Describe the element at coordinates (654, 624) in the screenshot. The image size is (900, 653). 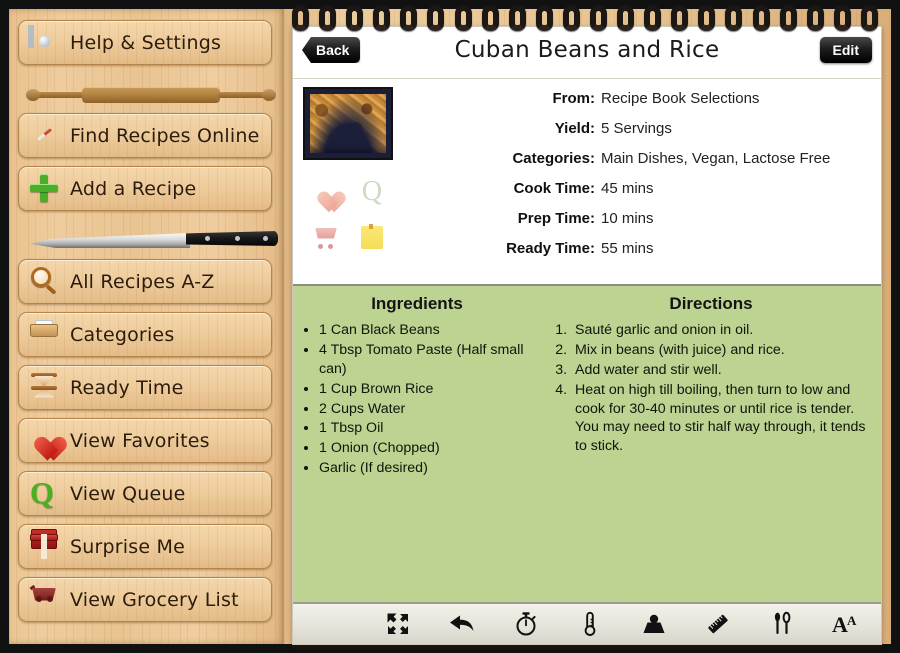
I see `weight-icon` at that location.